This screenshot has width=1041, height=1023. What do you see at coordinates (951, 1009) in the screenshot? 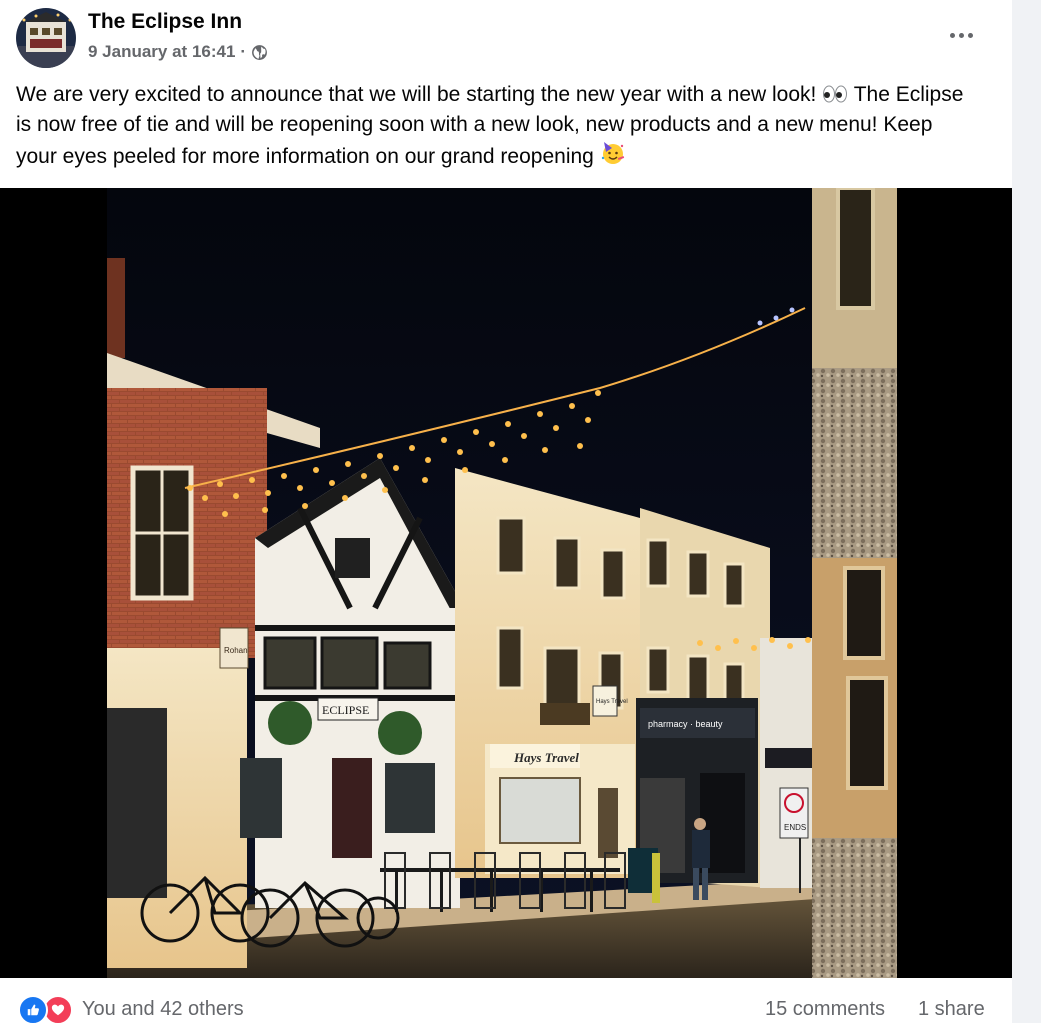
I see `shares-count: 1 share` at bounding box center [951, 1009].